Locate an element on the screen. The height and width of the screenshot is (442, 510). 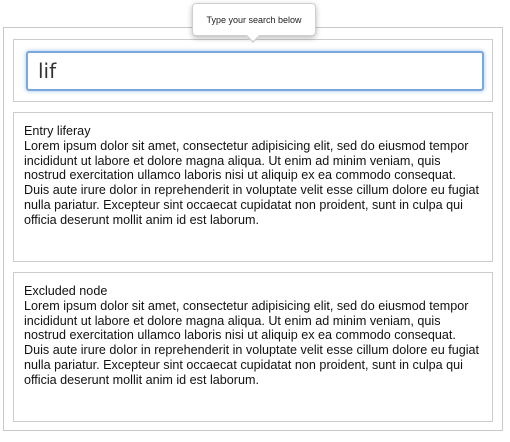
search-container is located at coordinates (253, 70).